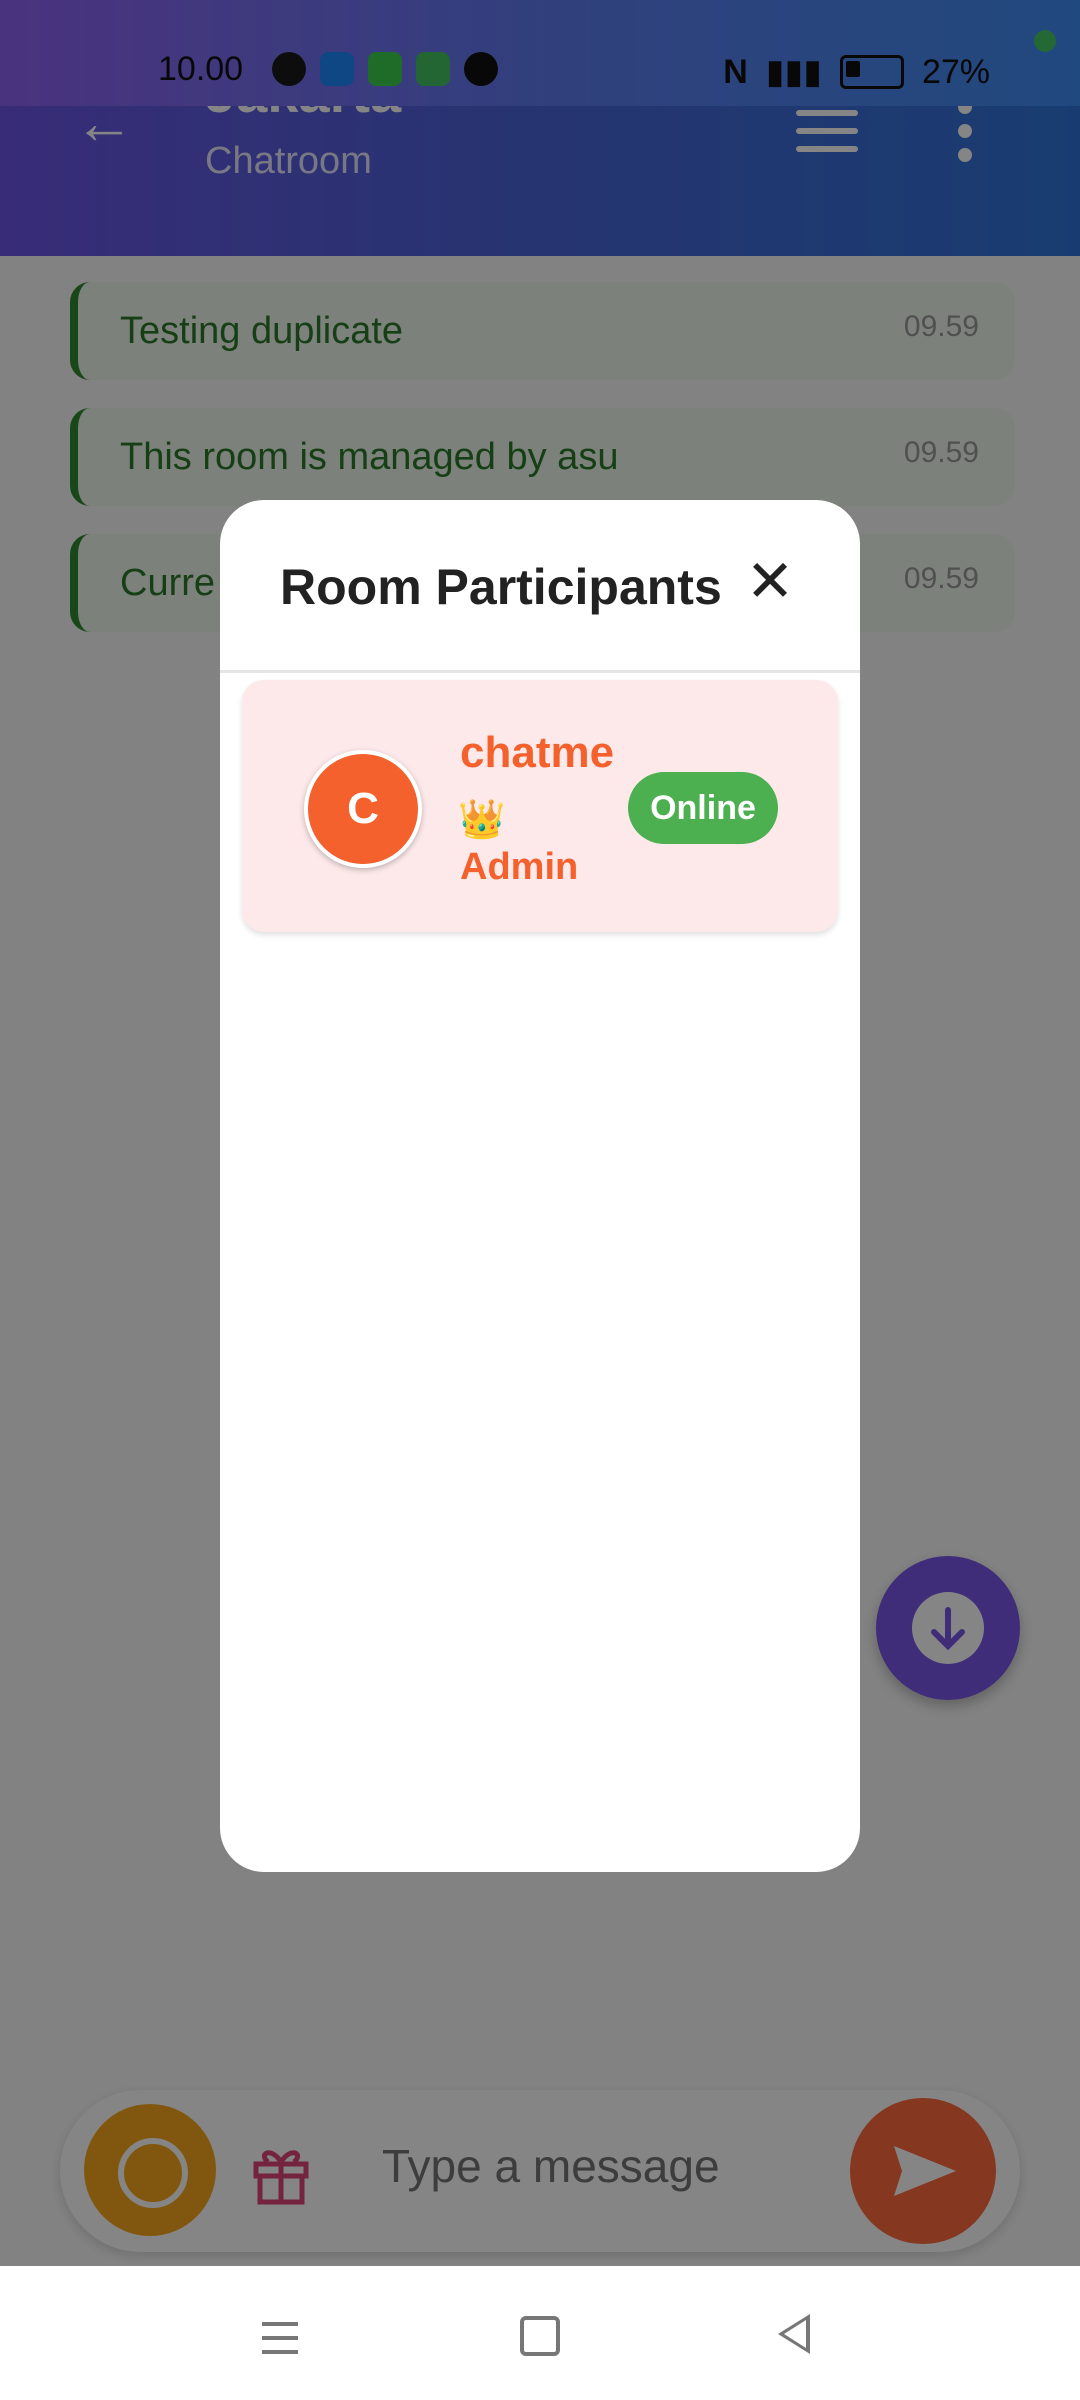  What do you see at coordinates (482, 820) in the screenshot?
I see `crown-icon: 👑` at bounding box center [482, 820].